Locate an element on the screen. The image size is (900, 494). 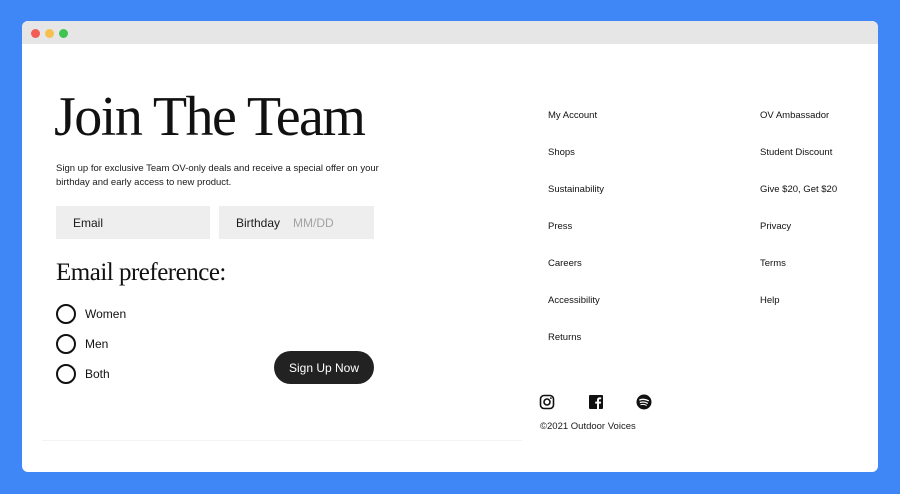
footer-link-press: Press is located at coordinates (560, 226).